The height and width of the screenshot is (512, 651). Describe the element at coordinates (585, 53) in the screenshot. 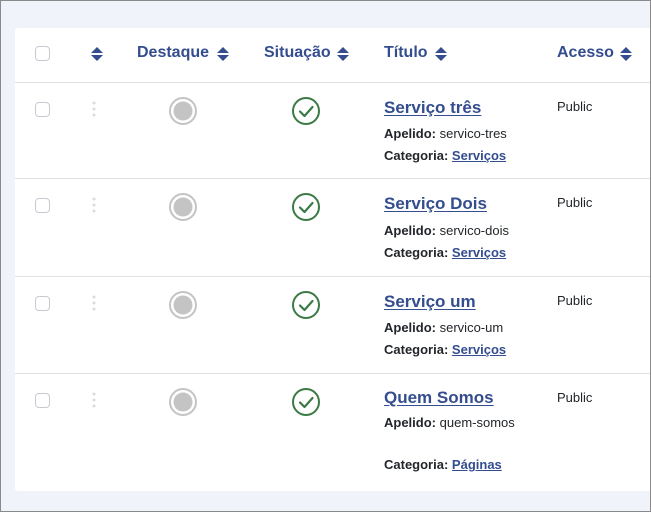

I see `column-access: Acesso` at that location.